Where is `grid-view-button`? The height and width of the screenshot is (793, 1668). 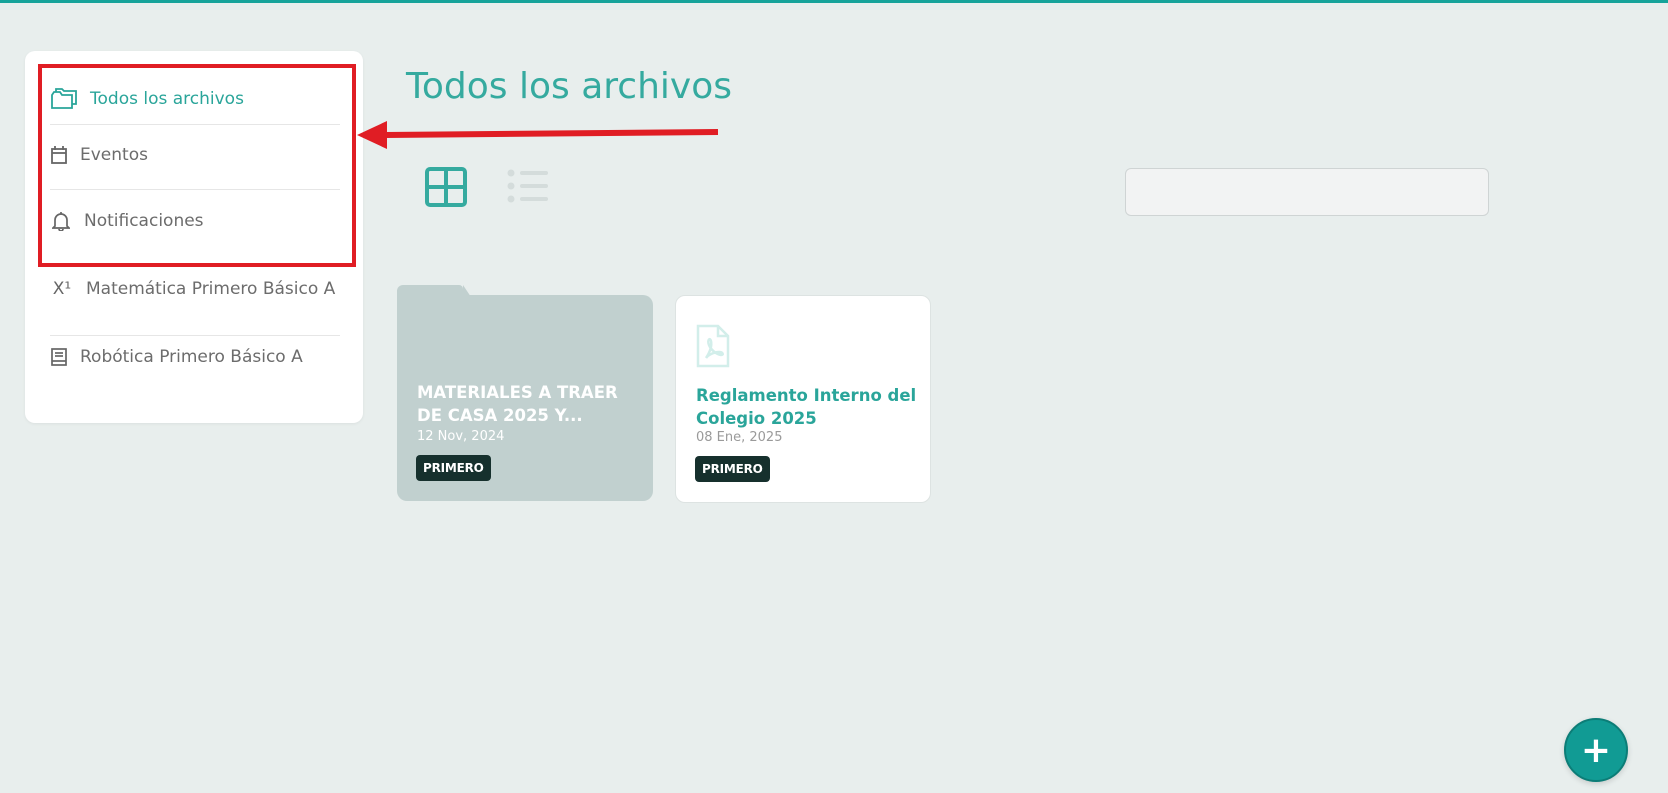 grid-view-button is located at coordinates (446, 189).